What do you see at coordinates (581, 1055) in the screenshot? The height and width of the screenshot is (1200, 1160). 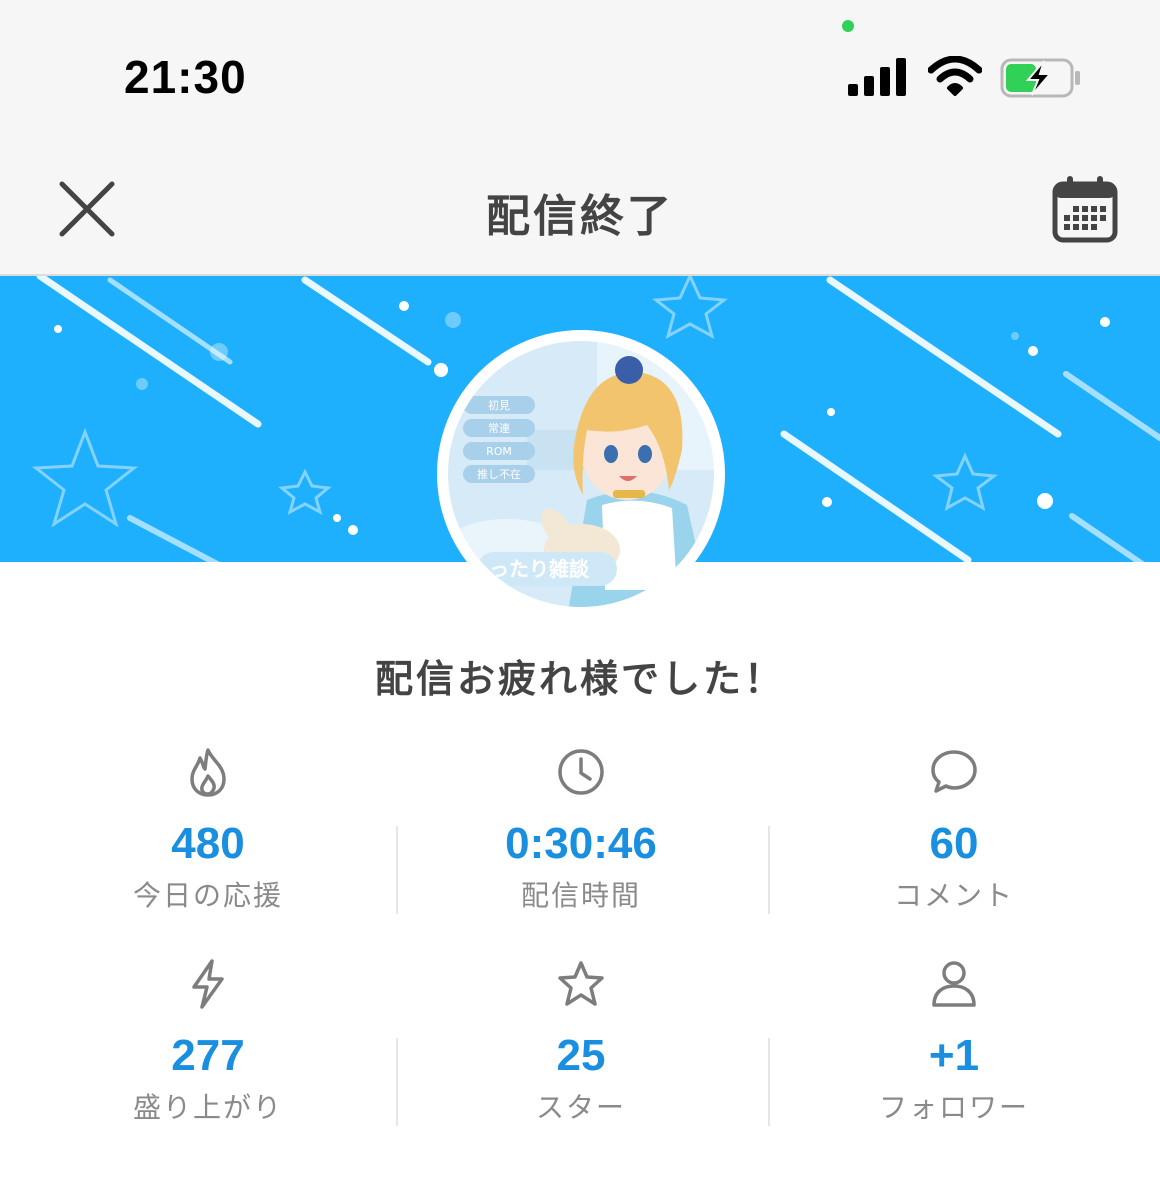 I see `stat-value: 25` at bounding box center [581, 1055].